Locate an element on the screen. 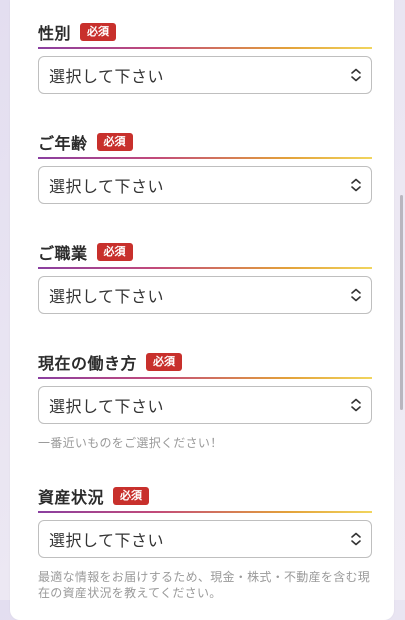  field-label: 資産状況 is located at coordinates (71, 497).